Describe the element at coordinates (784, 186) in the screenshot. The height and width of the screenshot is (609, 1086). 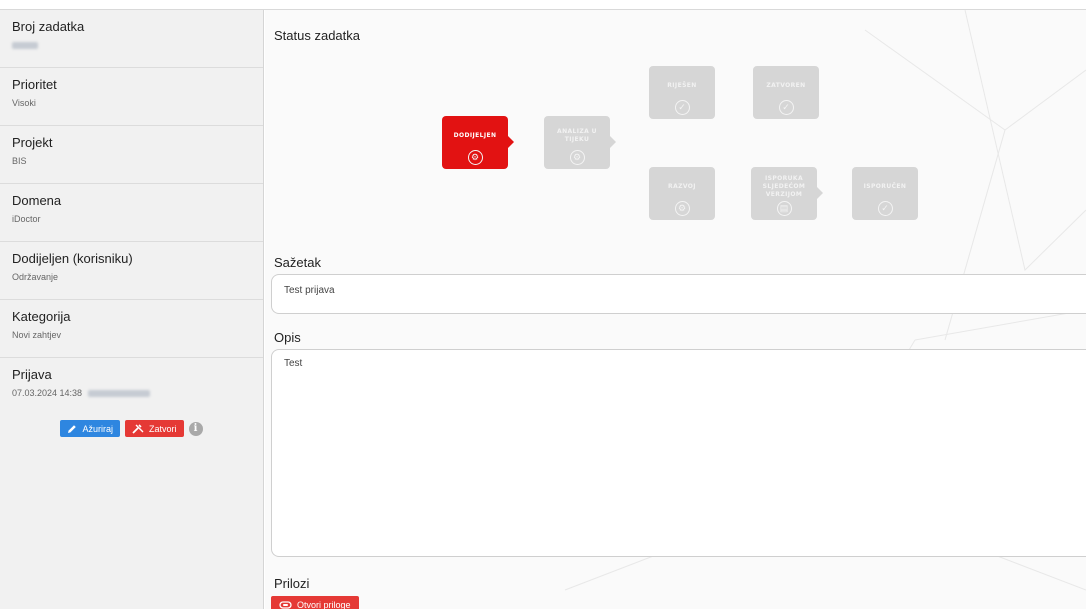
I see `state-next-version-label: ISPORUKA SLJEDEĆOM VERZIJOM` at that location.